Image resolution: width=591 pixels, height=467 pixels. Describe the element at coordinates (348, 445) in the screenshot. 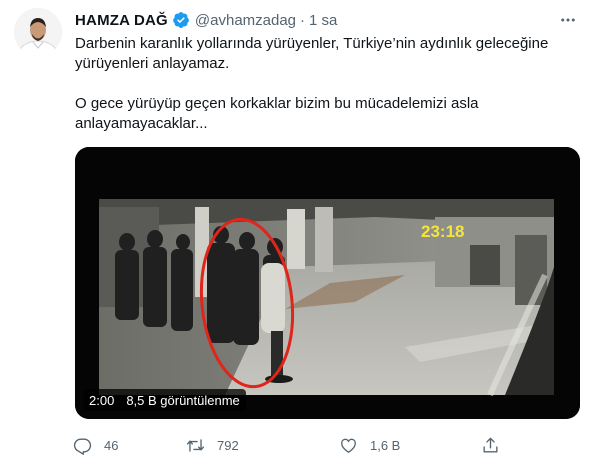

I see `heart-icon` at that location.